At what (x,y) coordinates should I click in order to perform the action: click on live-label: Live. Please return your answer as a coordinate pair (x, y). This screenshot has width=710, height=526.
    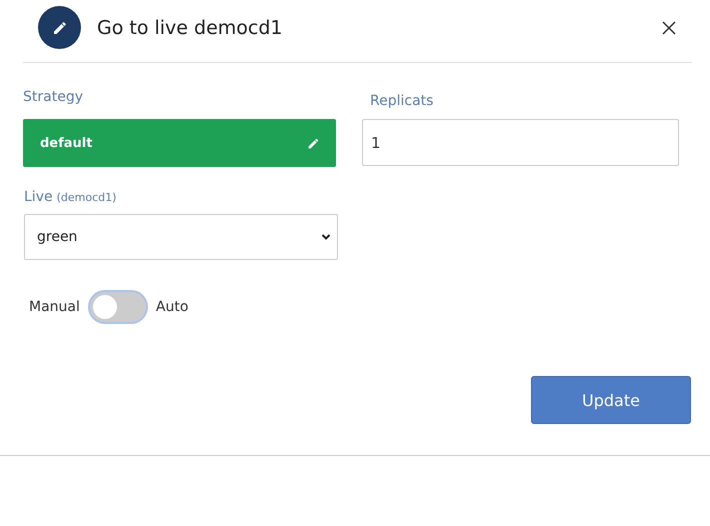
    Looking at the image, I should click on (38, 197).